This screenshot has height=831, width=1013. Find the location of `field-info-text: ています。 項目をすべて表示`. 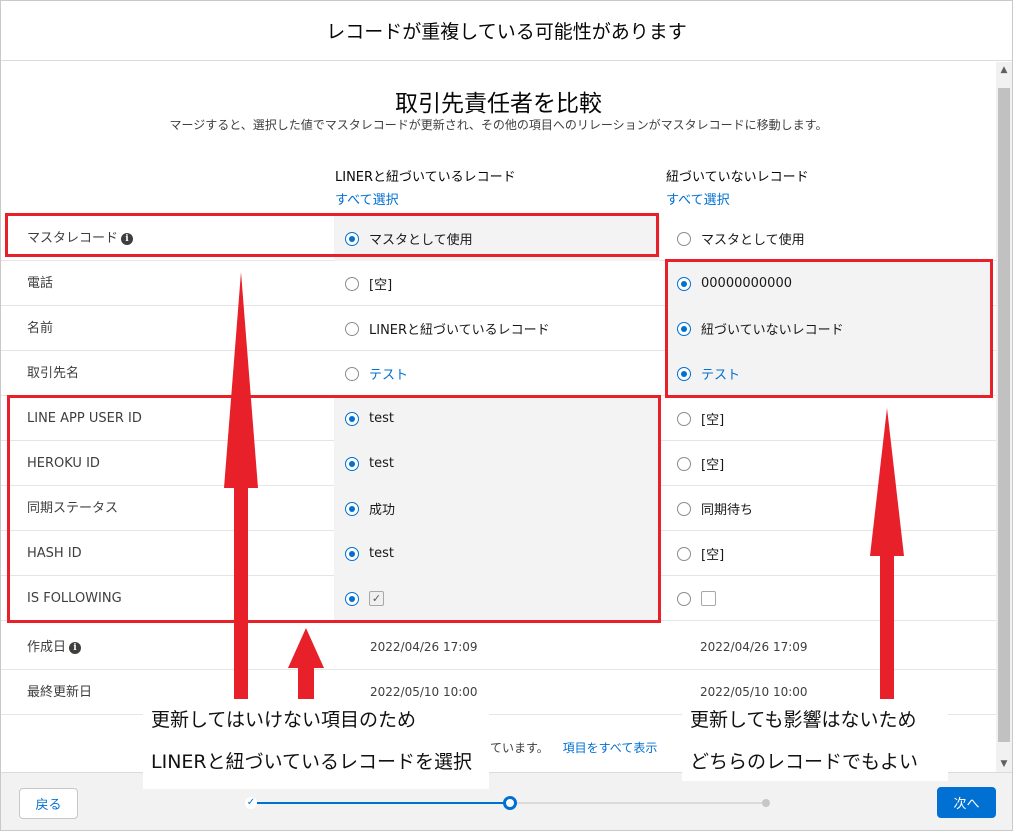

field-info-text: ています。 項目をすべて表示 is located at coordinates (573, 747).